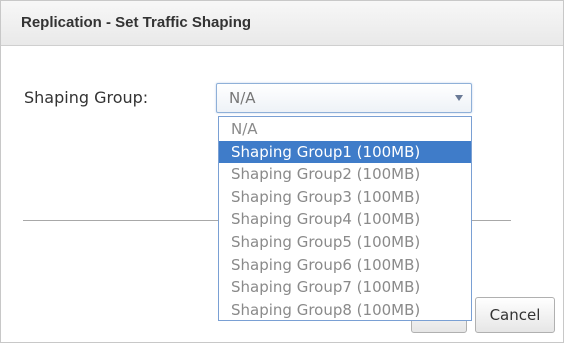 The image size is (564, 343). What do you see at coordinates (345, 152) in the screenshot?
I see `dropdown-option-shaping-group-1: Shaping Group1 (100MB)` at bounding box center [345, 152].